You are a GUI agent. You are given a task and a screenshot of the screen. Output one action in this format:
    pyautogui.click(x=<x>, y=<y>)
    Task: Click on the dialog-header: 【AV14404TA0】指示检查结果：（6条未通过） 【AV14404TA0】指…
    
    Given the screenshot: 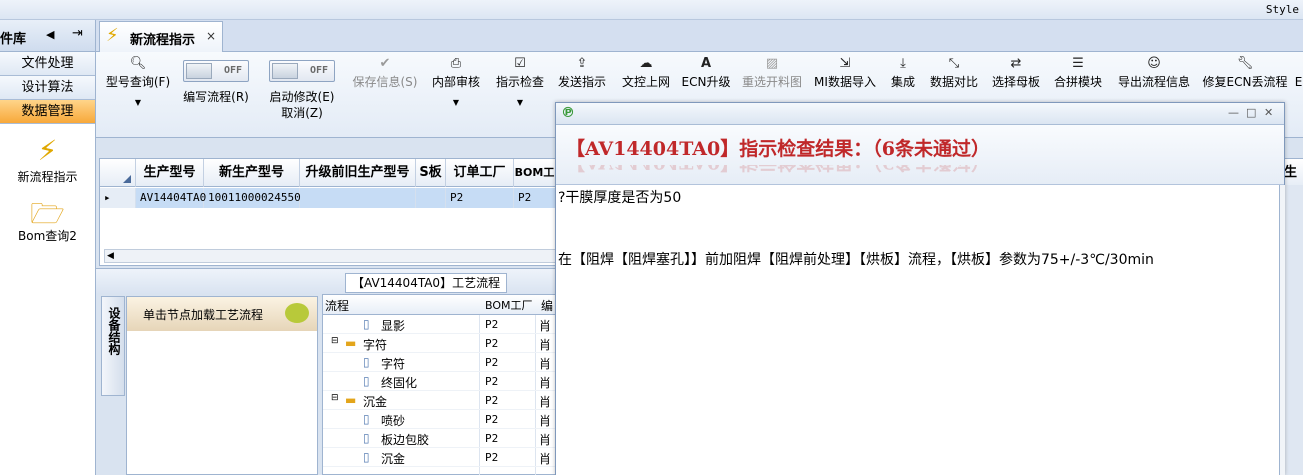 What is the action you would take?
    pyautogui.click(x=920, y=155)
    